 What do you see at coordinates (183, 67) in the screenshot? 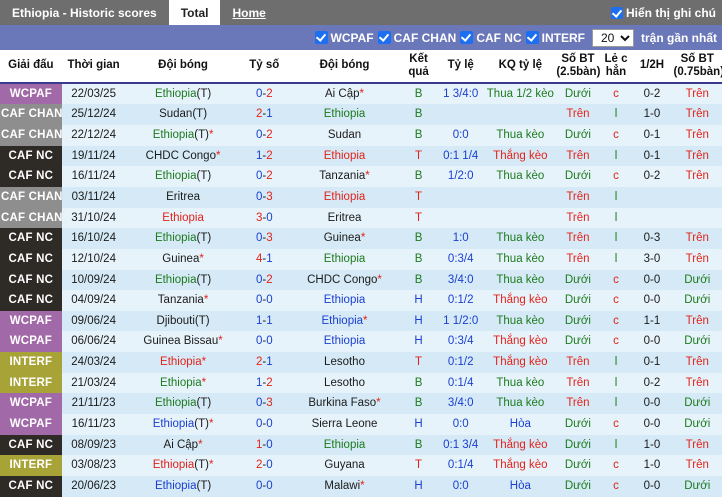
I see `col-home-team: Đội bóng` at bounding box center [183, 67].